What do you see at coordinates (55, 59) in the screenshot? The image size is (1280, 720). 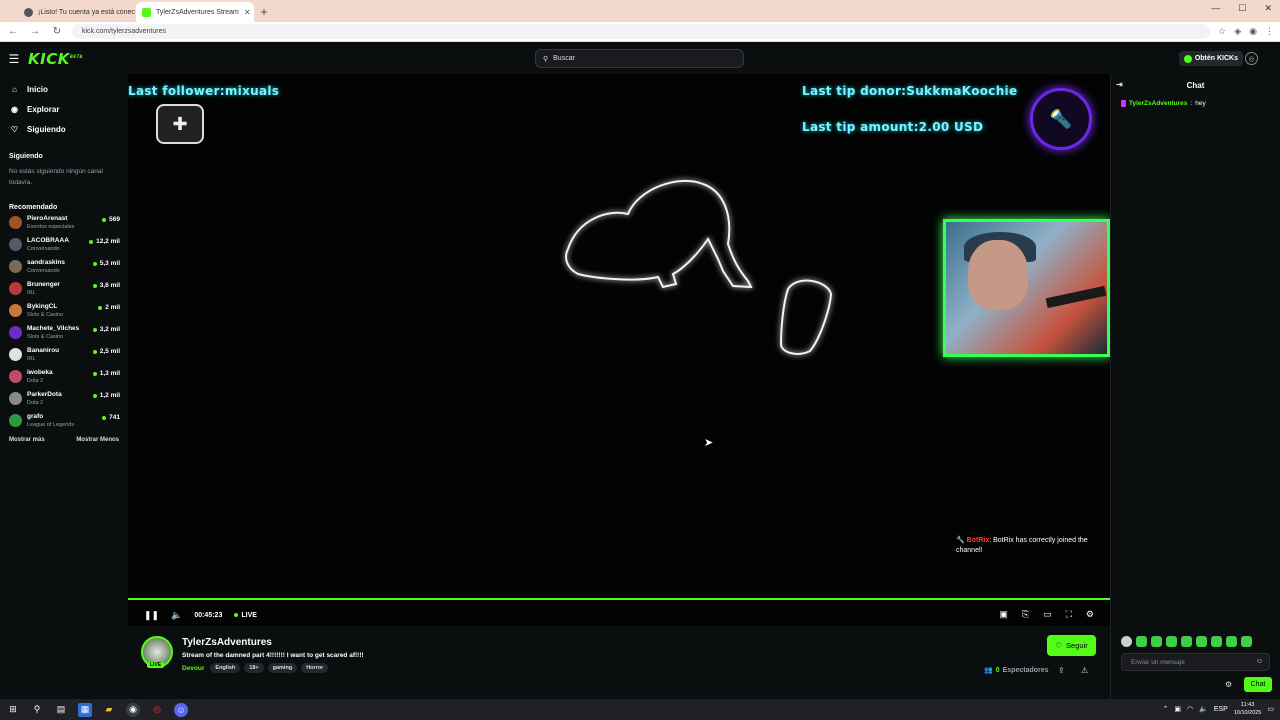 I see `kick-logo: KICKBETA` at bounding box center [55, 59].